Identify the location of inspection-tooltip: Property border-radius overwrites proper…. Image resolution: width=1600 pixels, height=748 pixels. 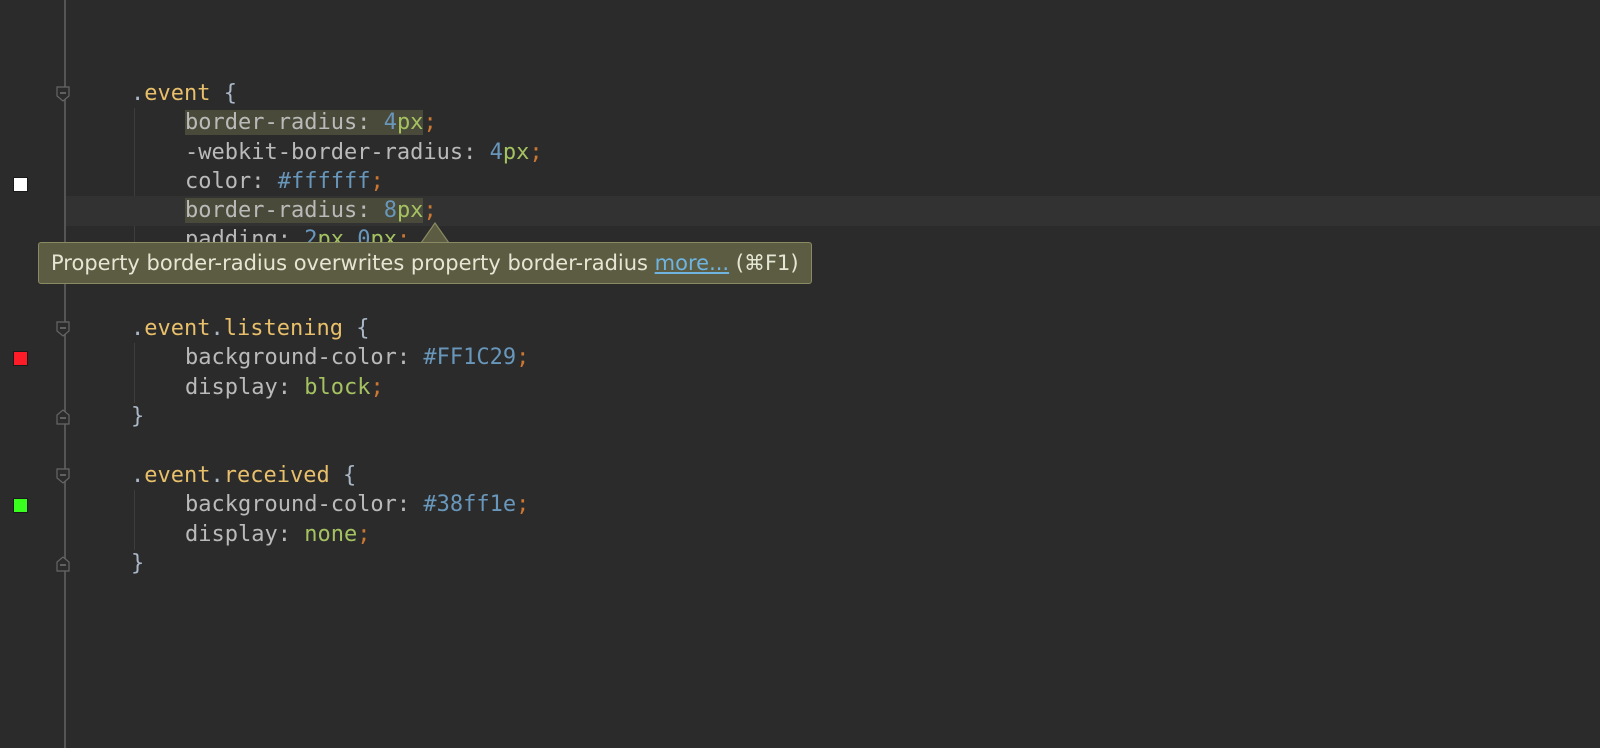
(425, 263).